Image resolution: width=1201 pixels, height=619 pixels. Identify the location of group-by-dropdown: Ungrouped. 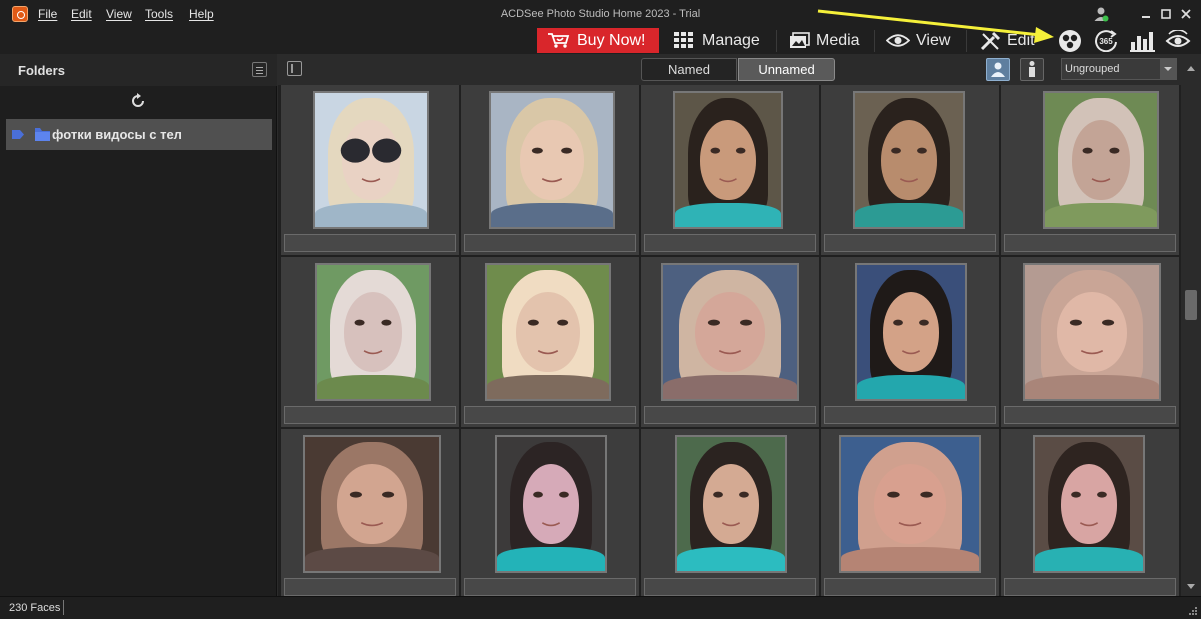
(1119, 69).